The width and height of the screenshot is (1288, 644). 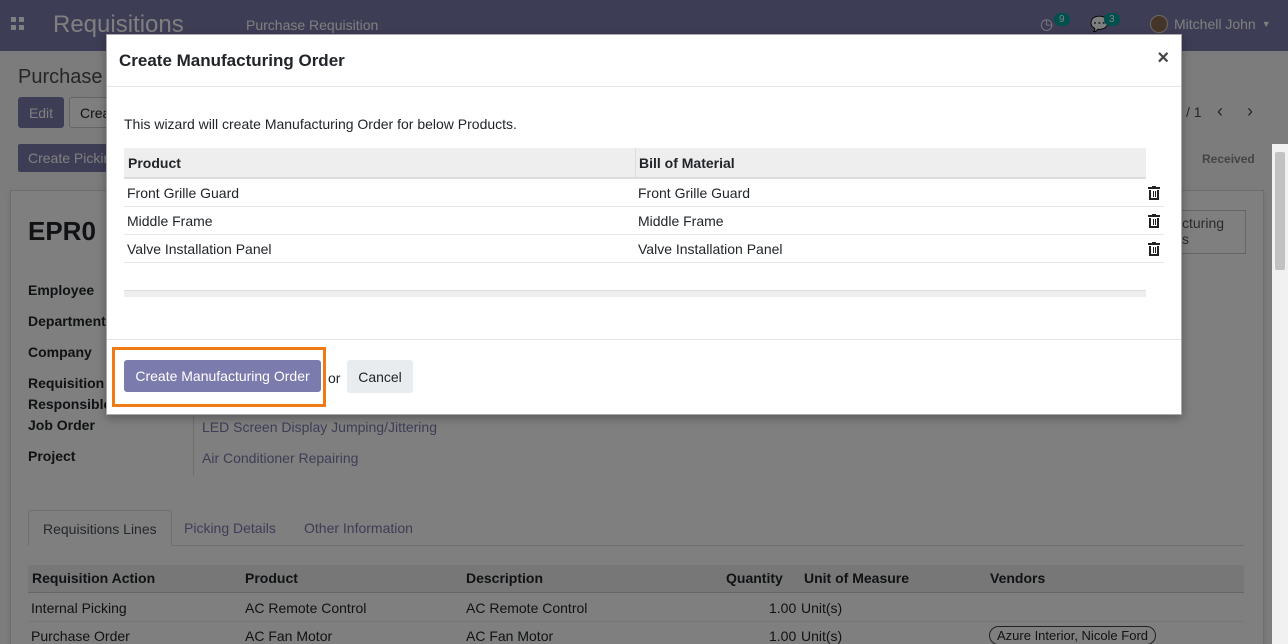 What do you see at coordinates (183, 193) in the screenshot?
I see `cell-product: Front Grille Guard` at bounding box center [183, 193].